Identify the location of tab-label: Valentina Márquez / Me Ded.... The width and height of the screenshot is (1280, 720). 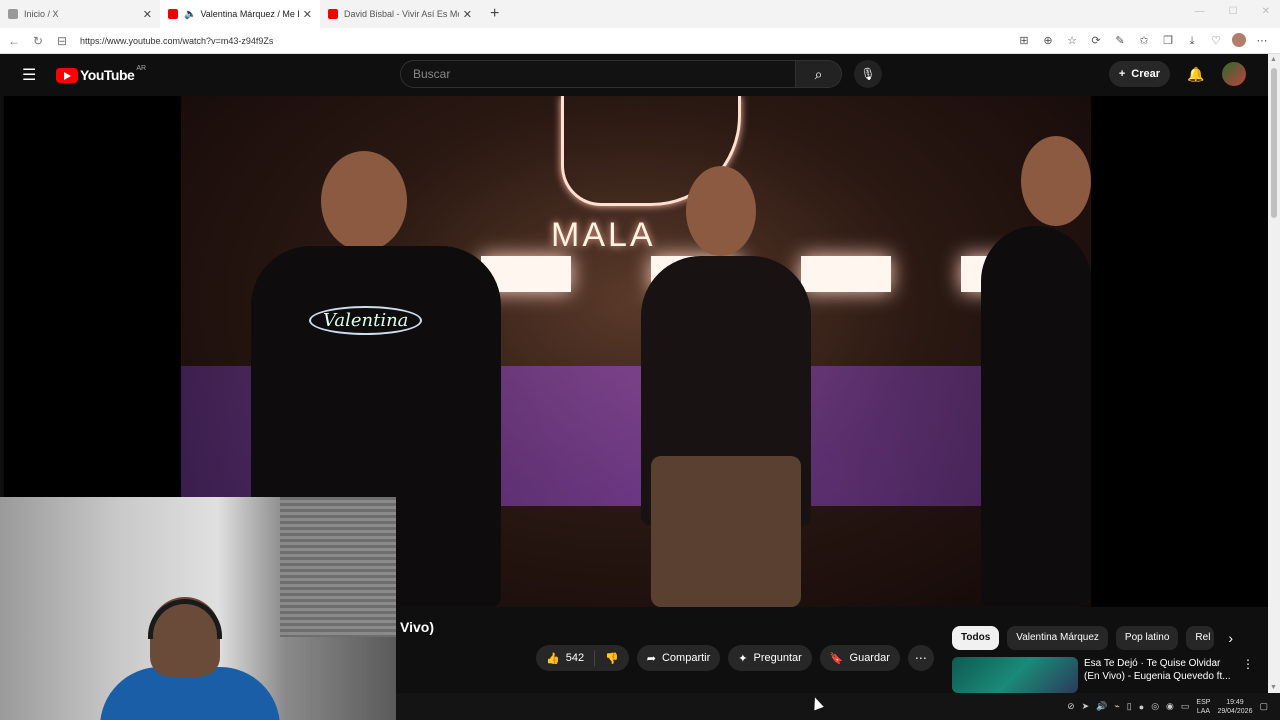
(249, 14).